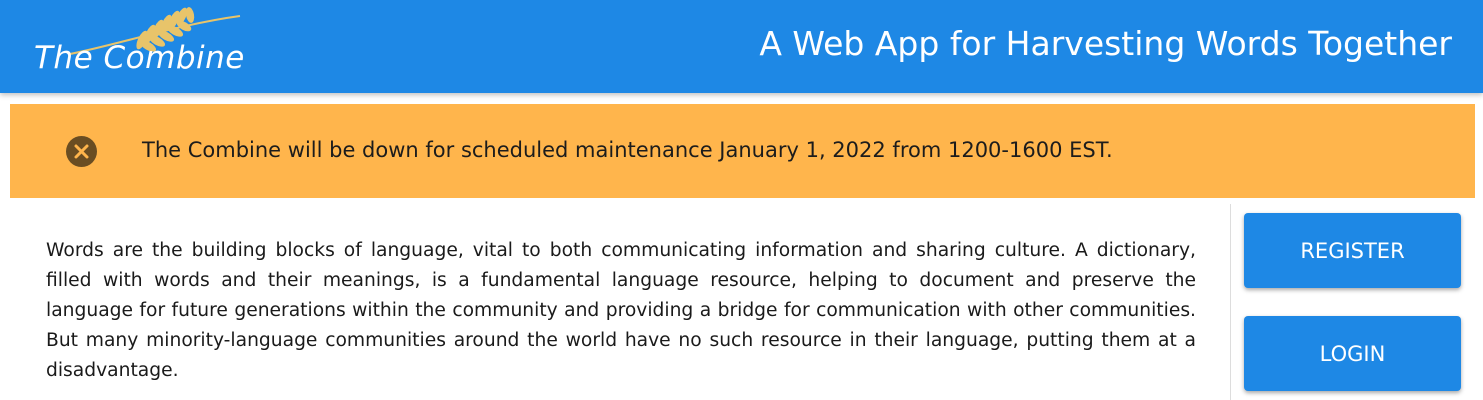 The width and height of the screenshot is (1483, 400). Describe the element at coordinates (1352, 353) in the screenshot. I see `login-button: LOGIN` at that location.